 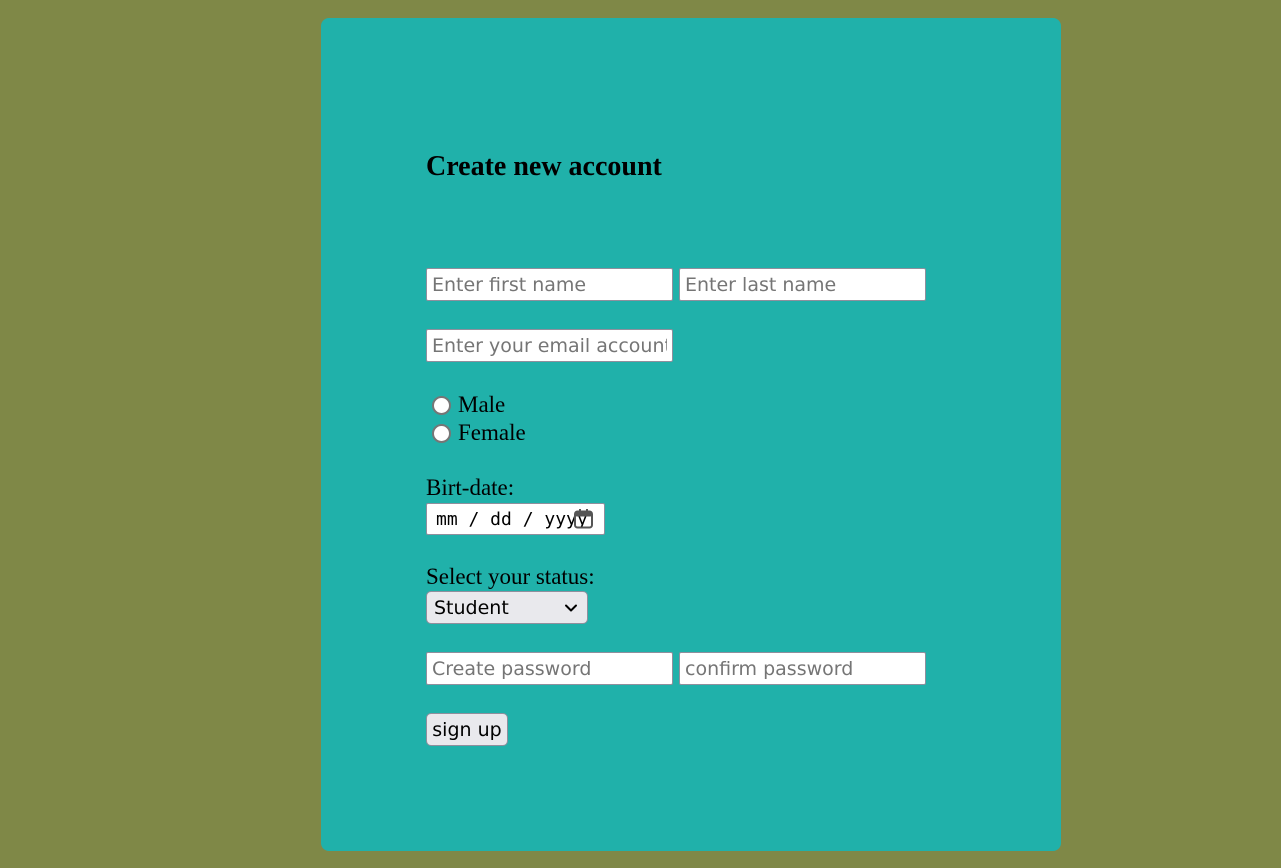 I want to click on status-label: Select your status:, so click(x=510, y=576).